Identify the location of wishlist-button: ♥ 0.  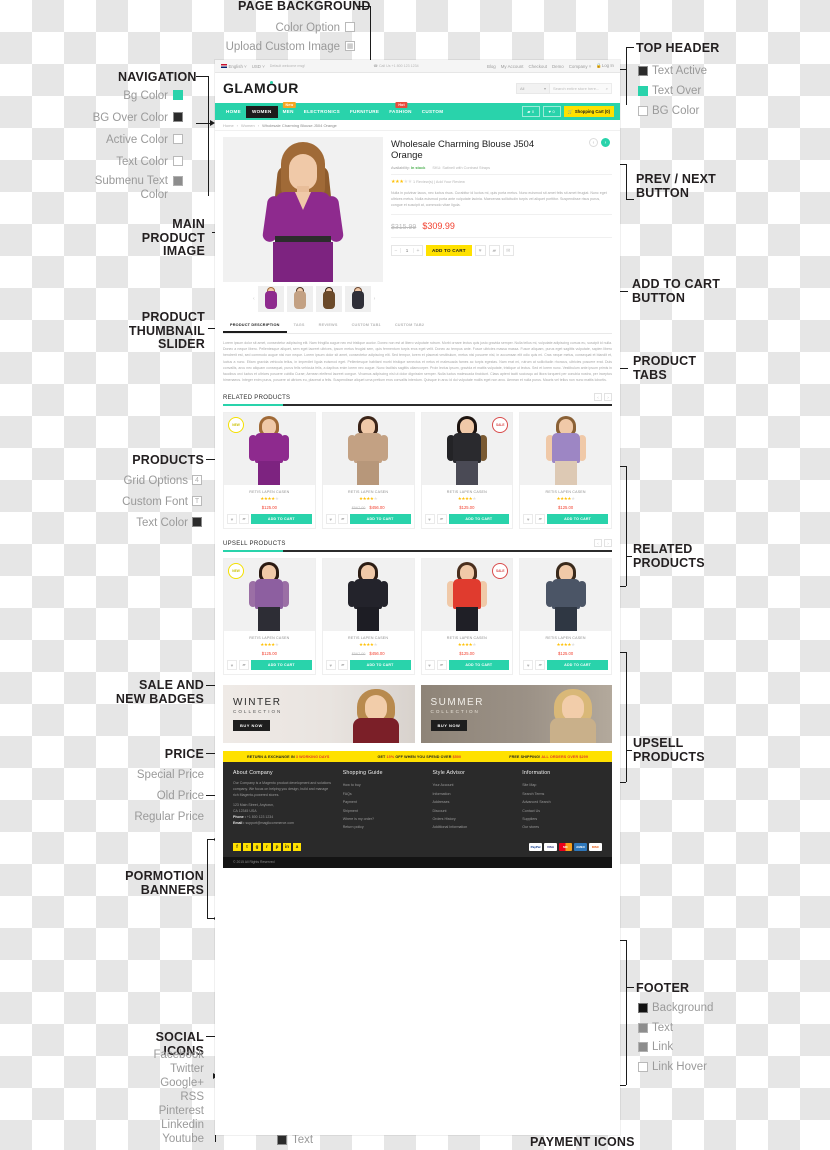
(551, 111).